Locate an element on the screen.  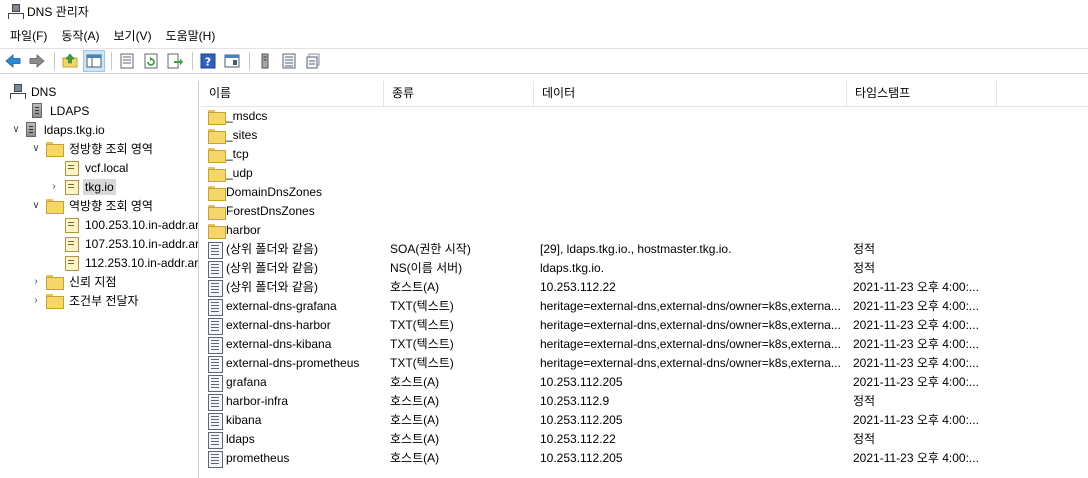
tree-node-label: 역방향 조회 영역 is located at coordinates (111, 206).